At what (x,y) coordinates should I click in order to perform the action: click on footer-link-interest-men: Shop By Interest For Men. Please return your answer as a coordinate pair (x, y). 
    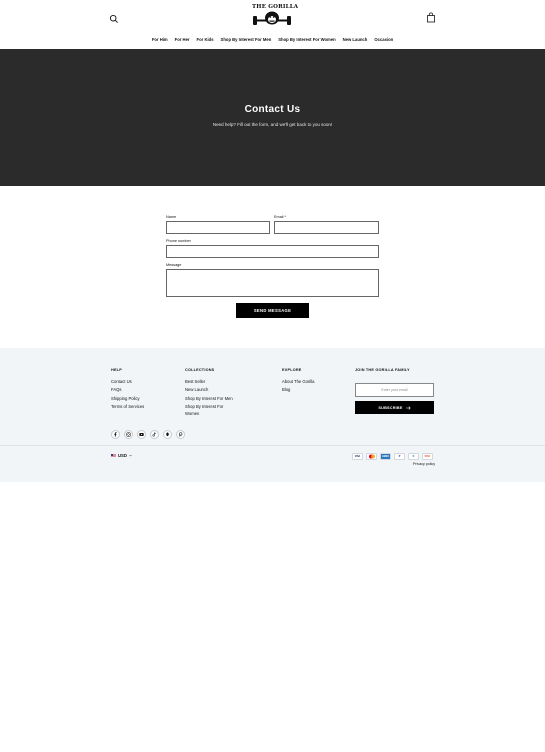
    Looking at the image, I should click on (209, 399).